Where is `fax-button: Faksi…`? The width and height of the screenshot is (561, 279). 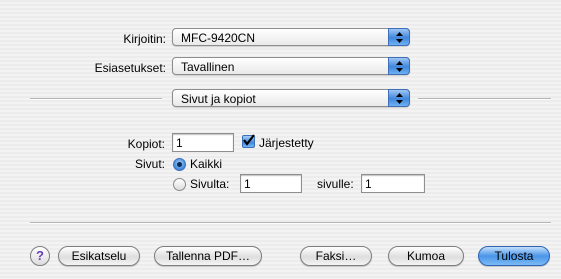 fax-button: Faksi… is located at coordinates (336, 256).